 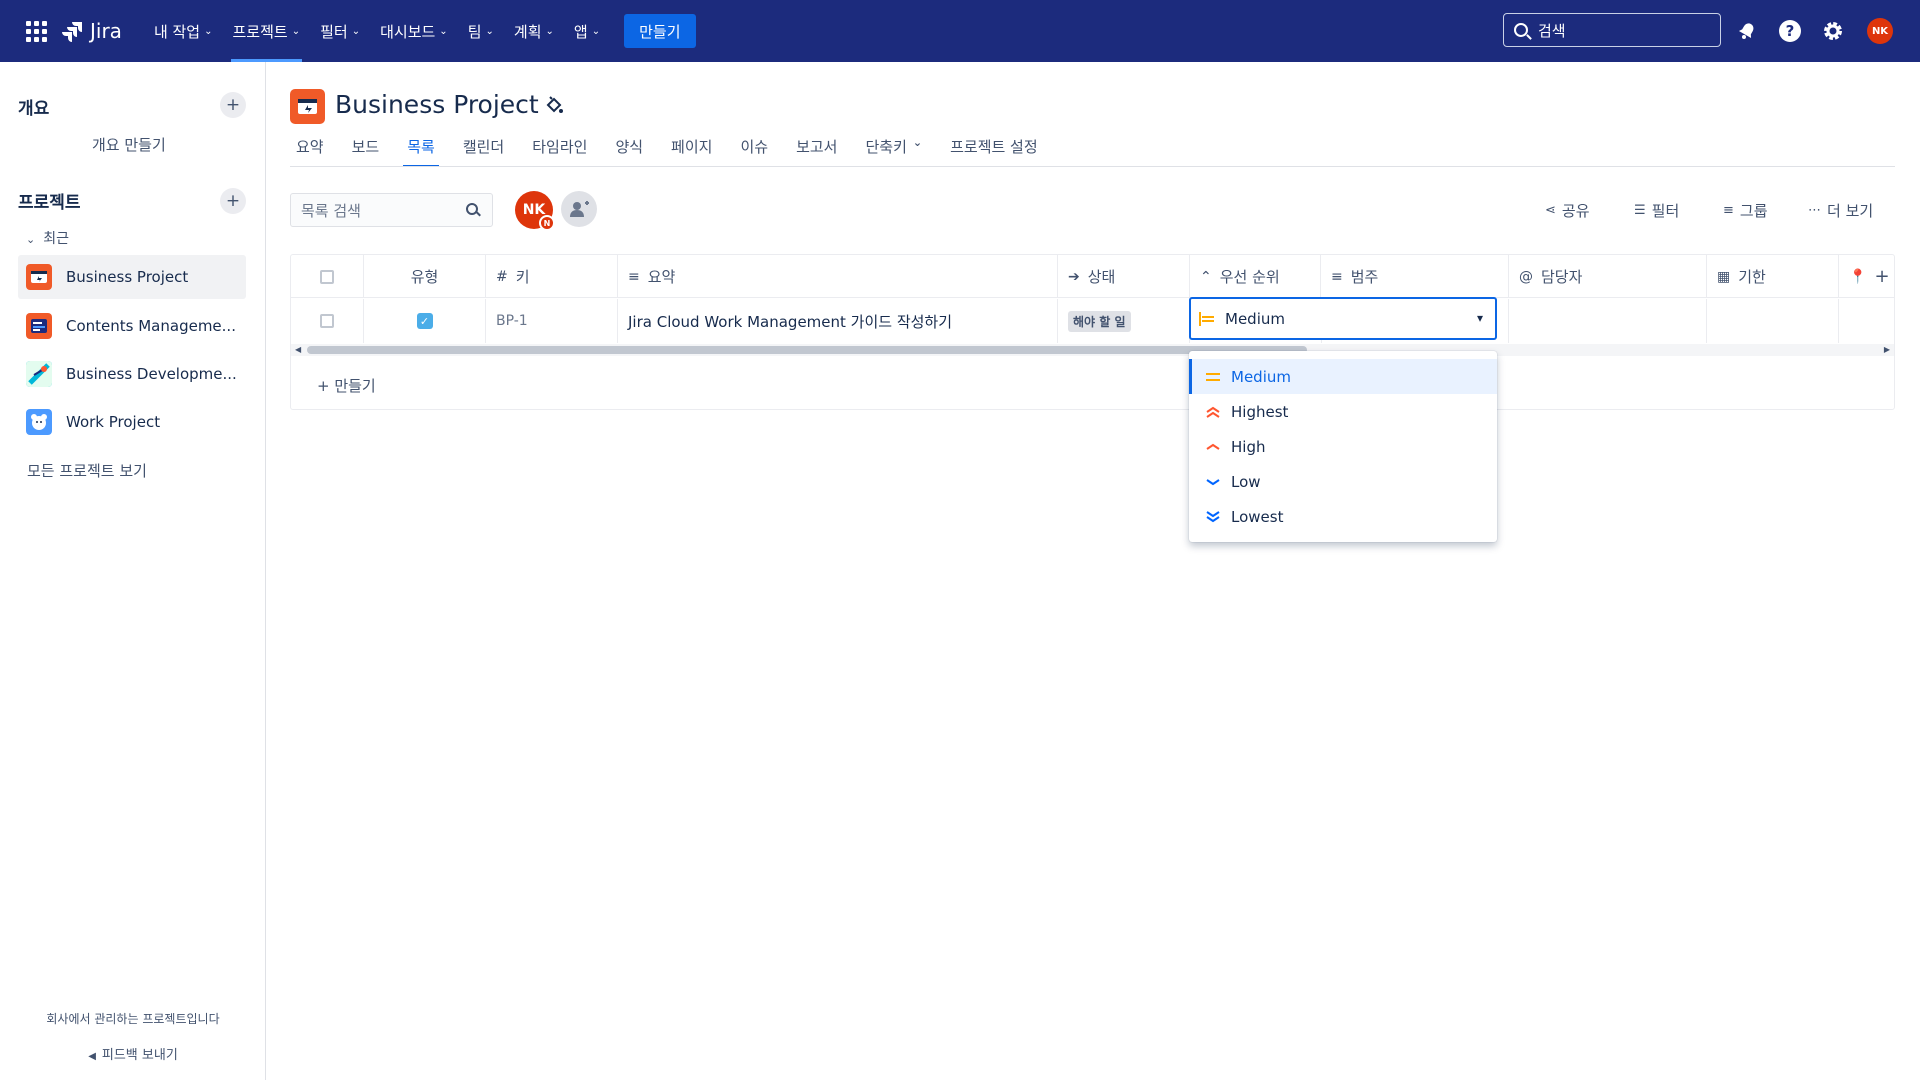 What do you see at coordinates (1562, 277) in the screenshot?
I see `column-label: 담당자` at bounding box center [1562, 277].